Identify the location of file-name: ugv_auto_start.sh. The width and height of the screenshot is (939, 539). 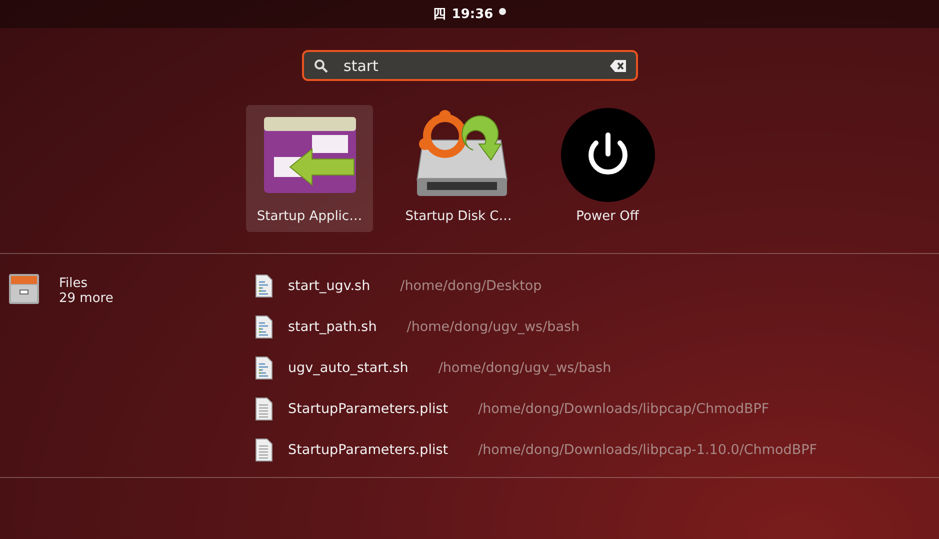
(348, 368).